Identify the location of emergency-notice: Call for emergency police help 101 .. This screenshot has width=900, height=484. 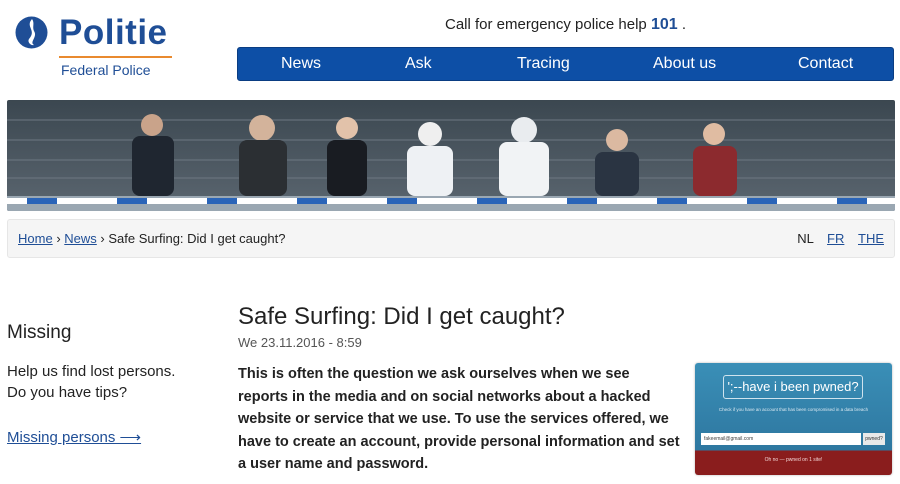
(565, 25).